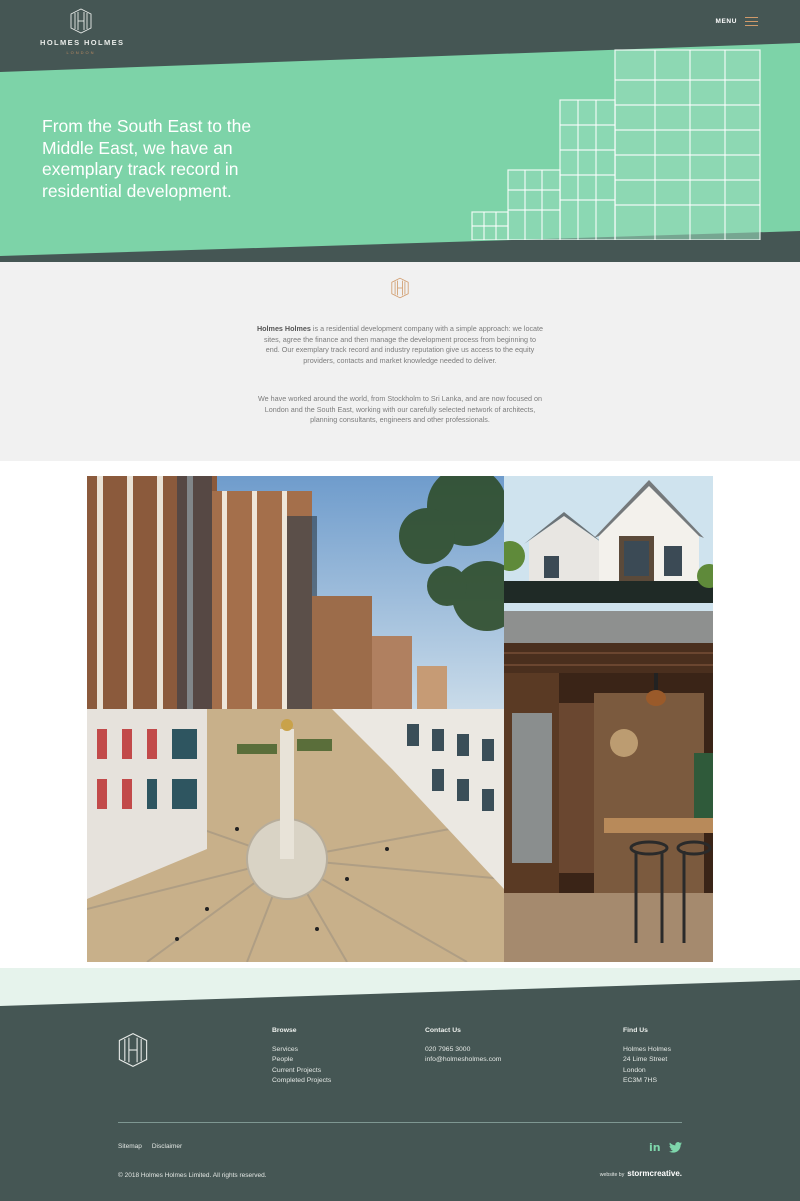 This screenshot has width=800, height=1201. What do you see at coordinates (612, 1175) in the screenshot?
I see `credit-prefix: website by` at bounding box center [612, 1175].